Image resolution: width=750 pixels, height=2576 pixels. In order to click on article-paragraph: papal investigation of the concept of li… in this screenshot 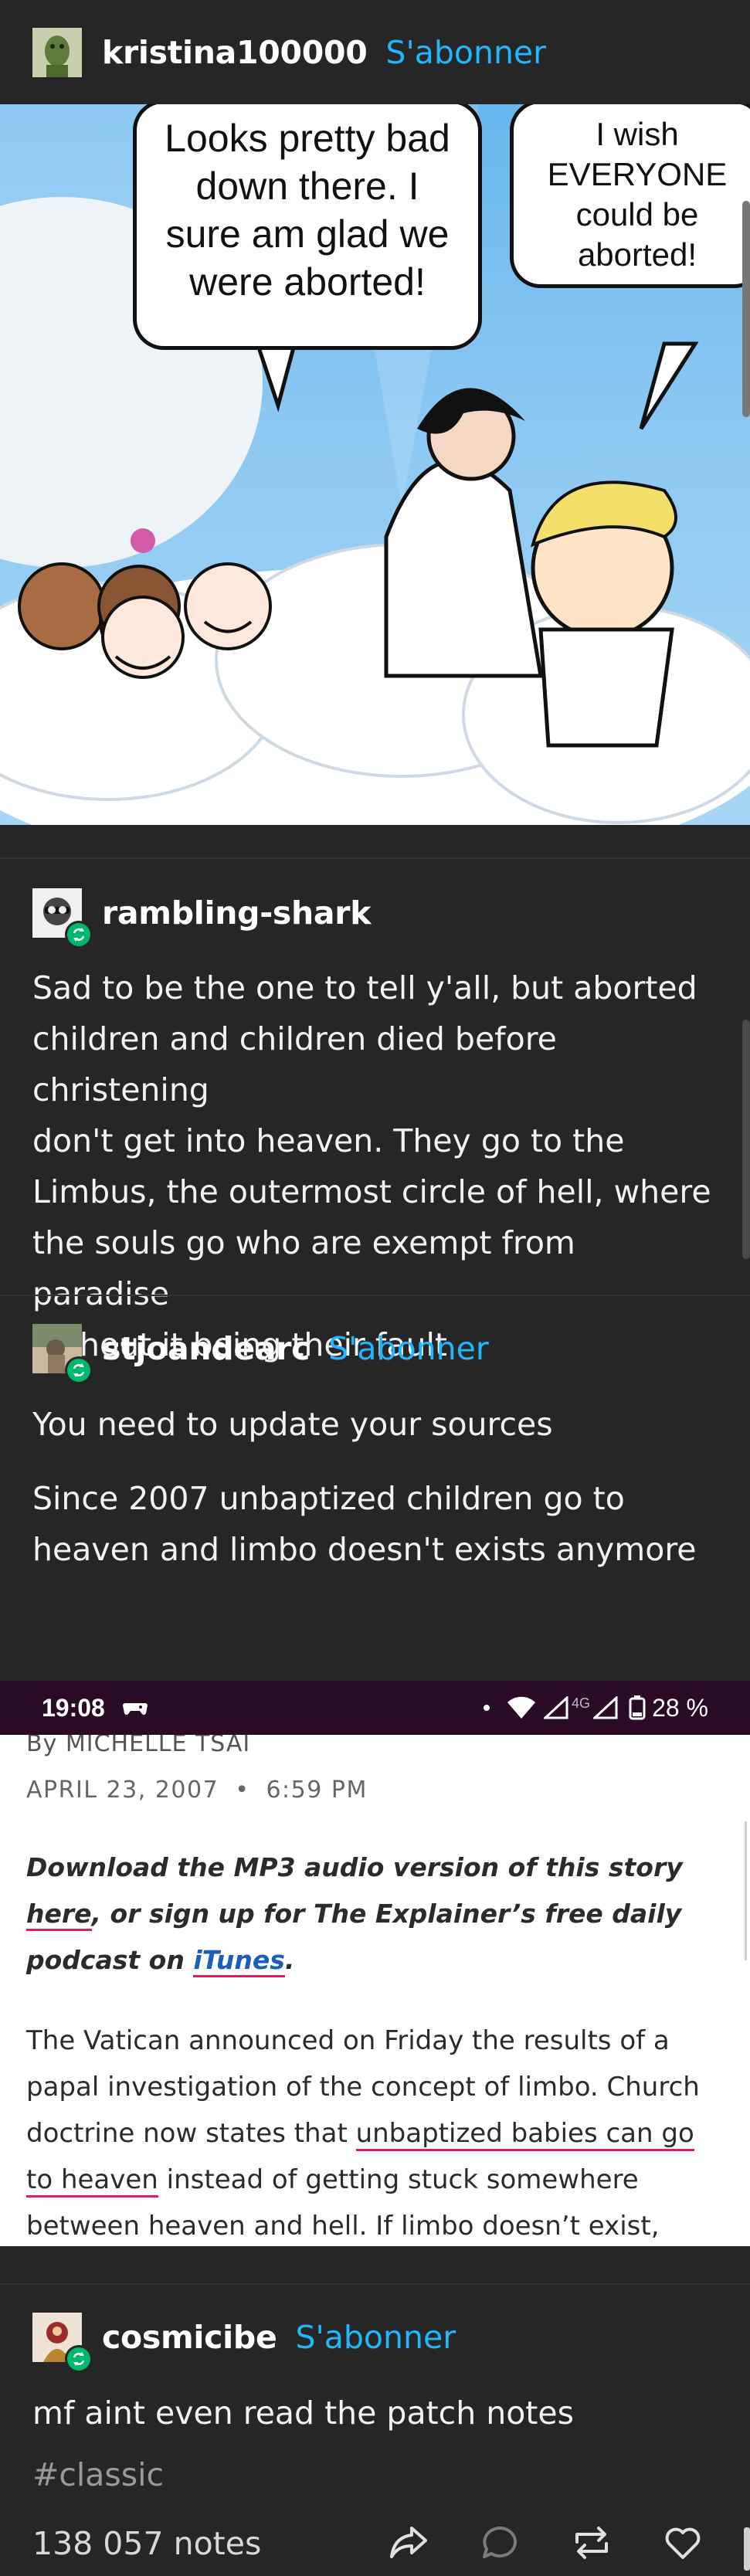, I will do `click(363, 2087)`.